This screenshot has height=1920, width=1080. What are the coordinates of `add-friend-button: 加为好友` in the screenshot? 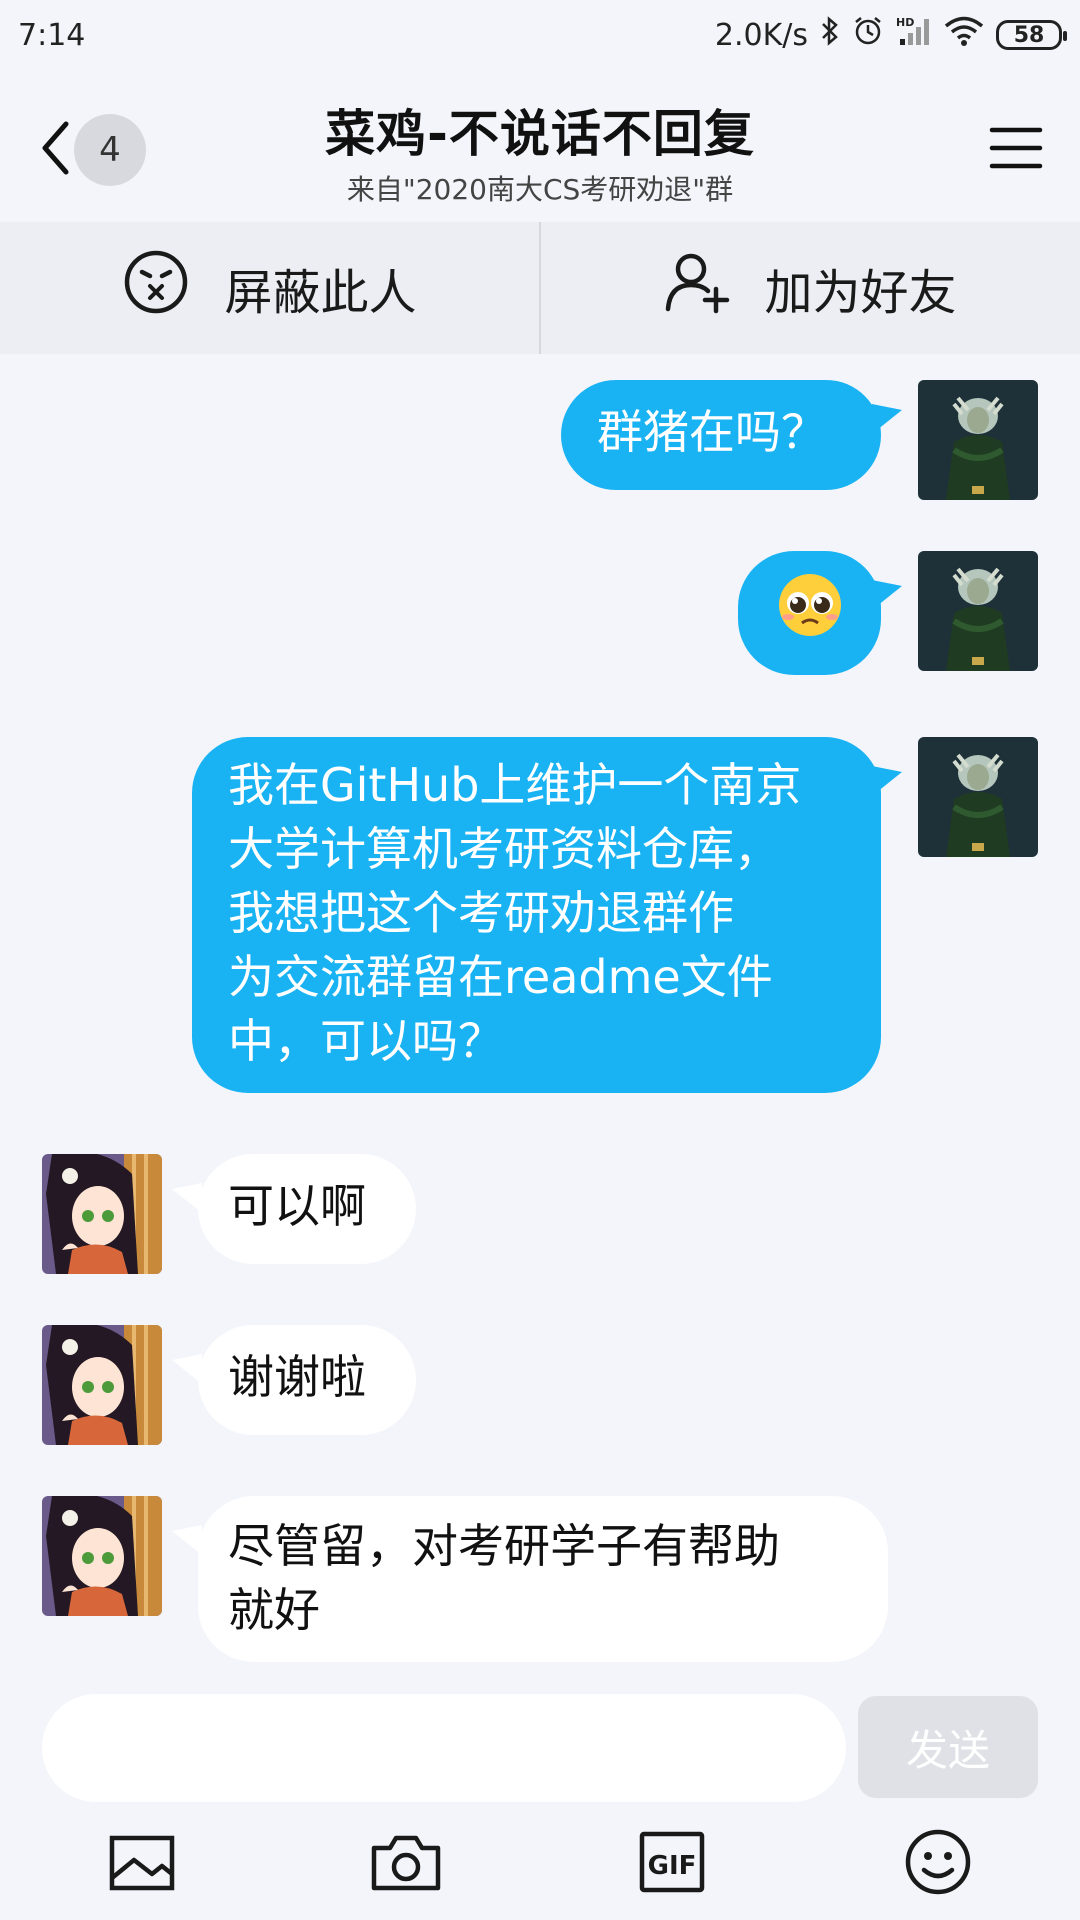 It's located at (809, 288).